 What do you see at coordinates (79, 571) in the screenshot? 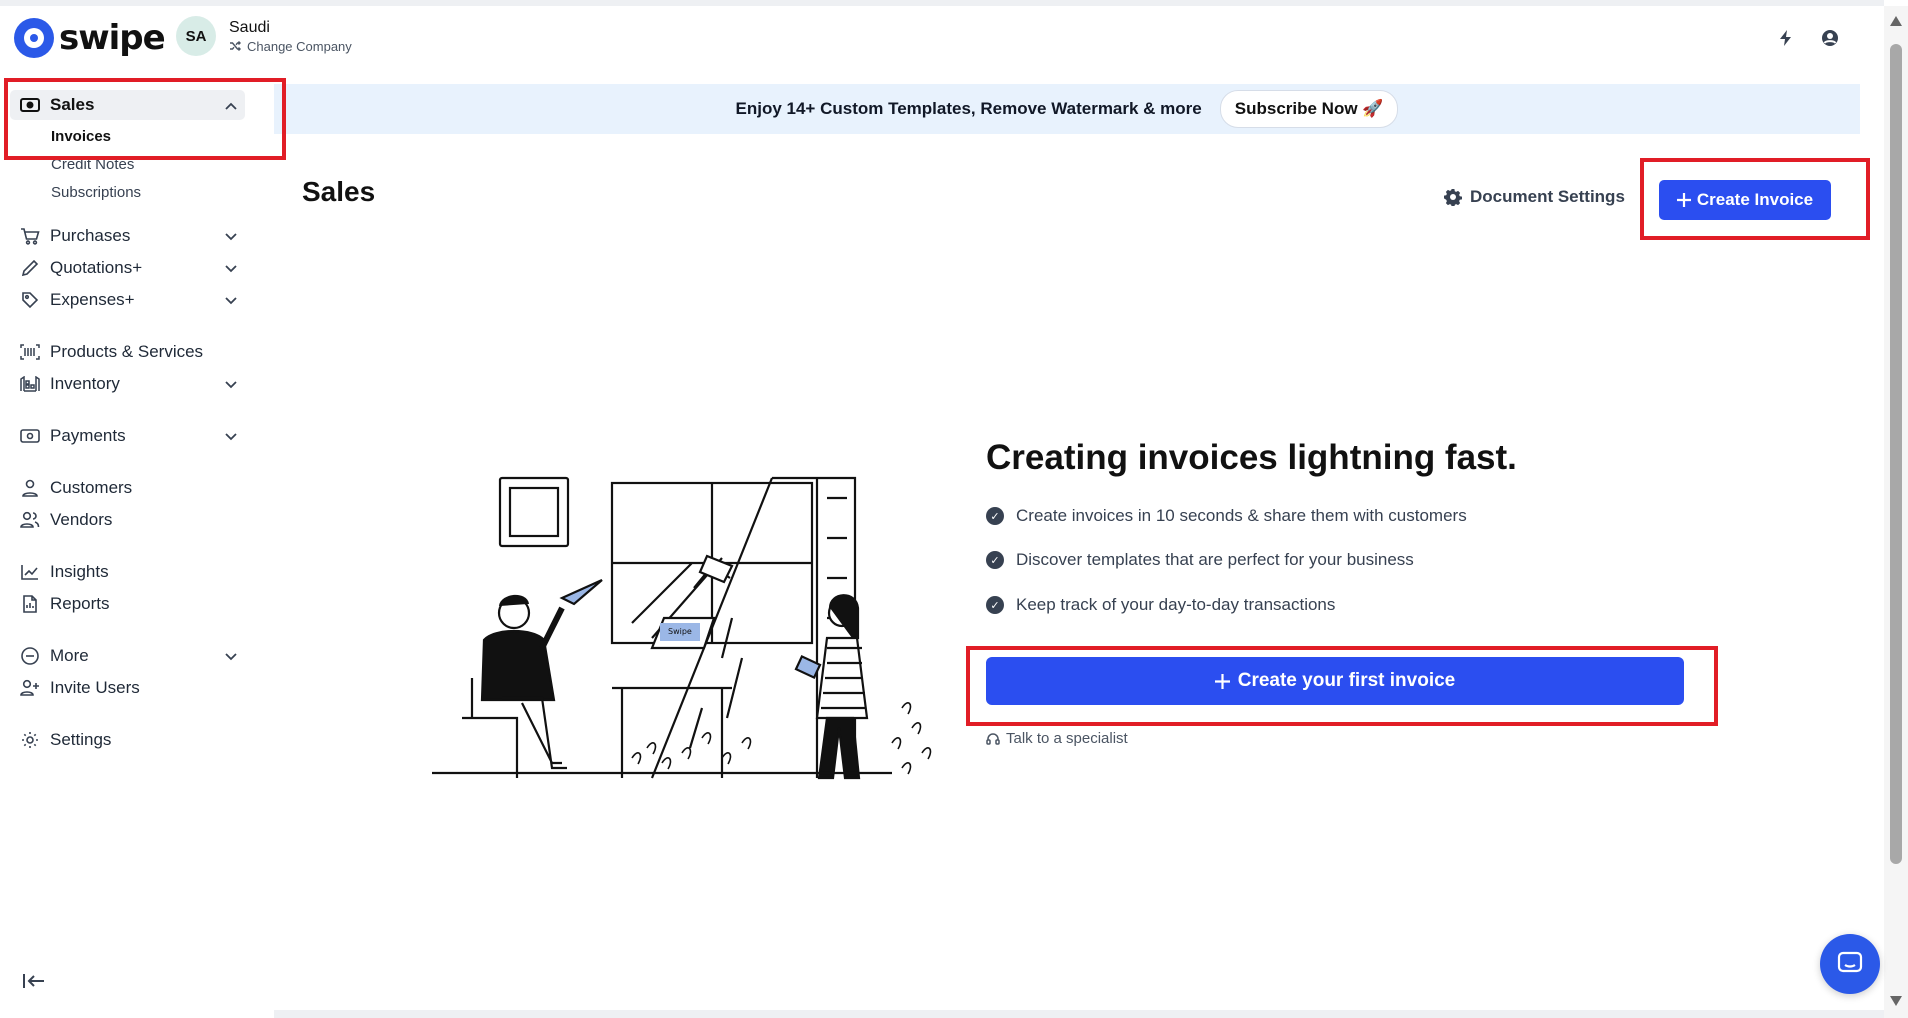
I see `sidebar-item-label: Insights` at bounding box center [79, 571].